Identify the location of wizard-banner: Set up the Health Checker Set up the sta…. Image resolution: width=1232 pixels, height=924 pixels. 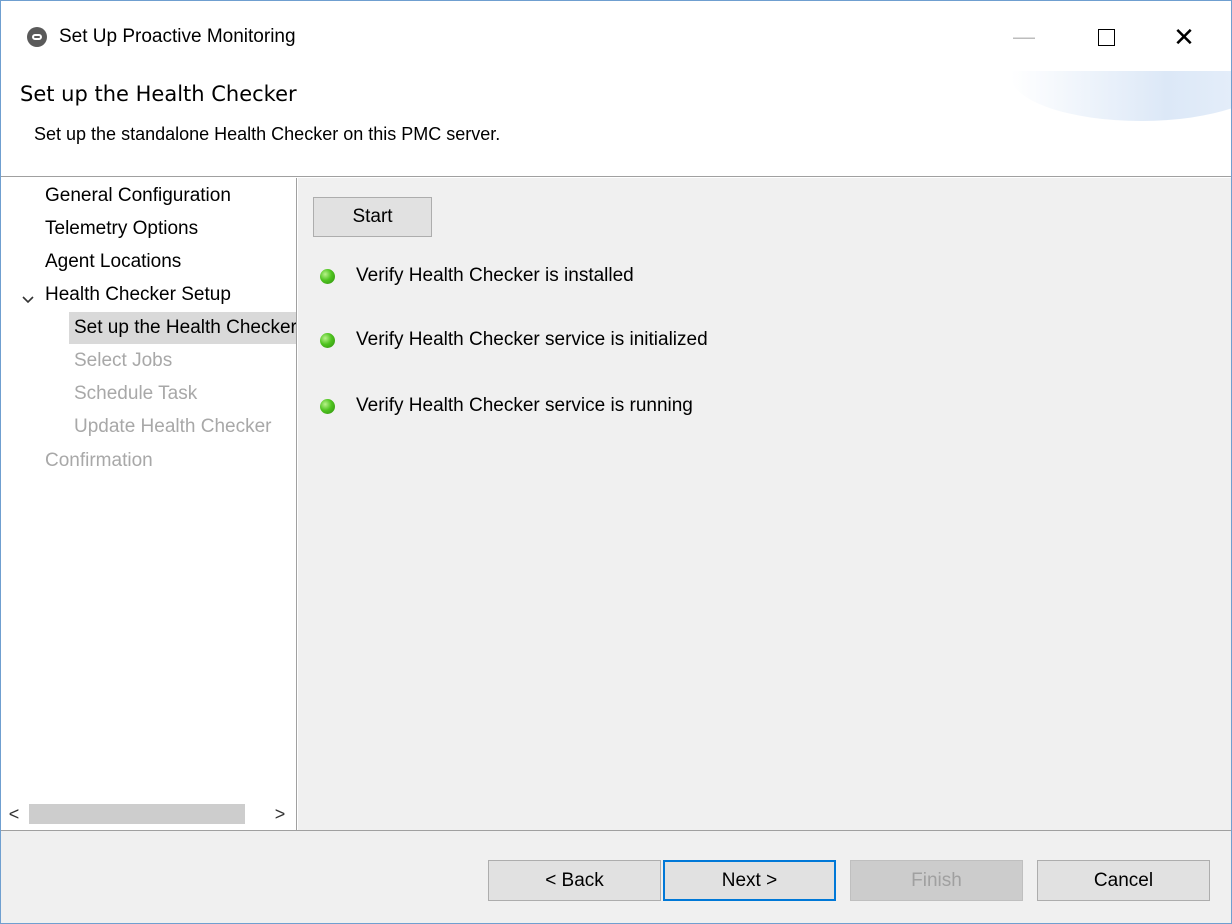
(616, 124).